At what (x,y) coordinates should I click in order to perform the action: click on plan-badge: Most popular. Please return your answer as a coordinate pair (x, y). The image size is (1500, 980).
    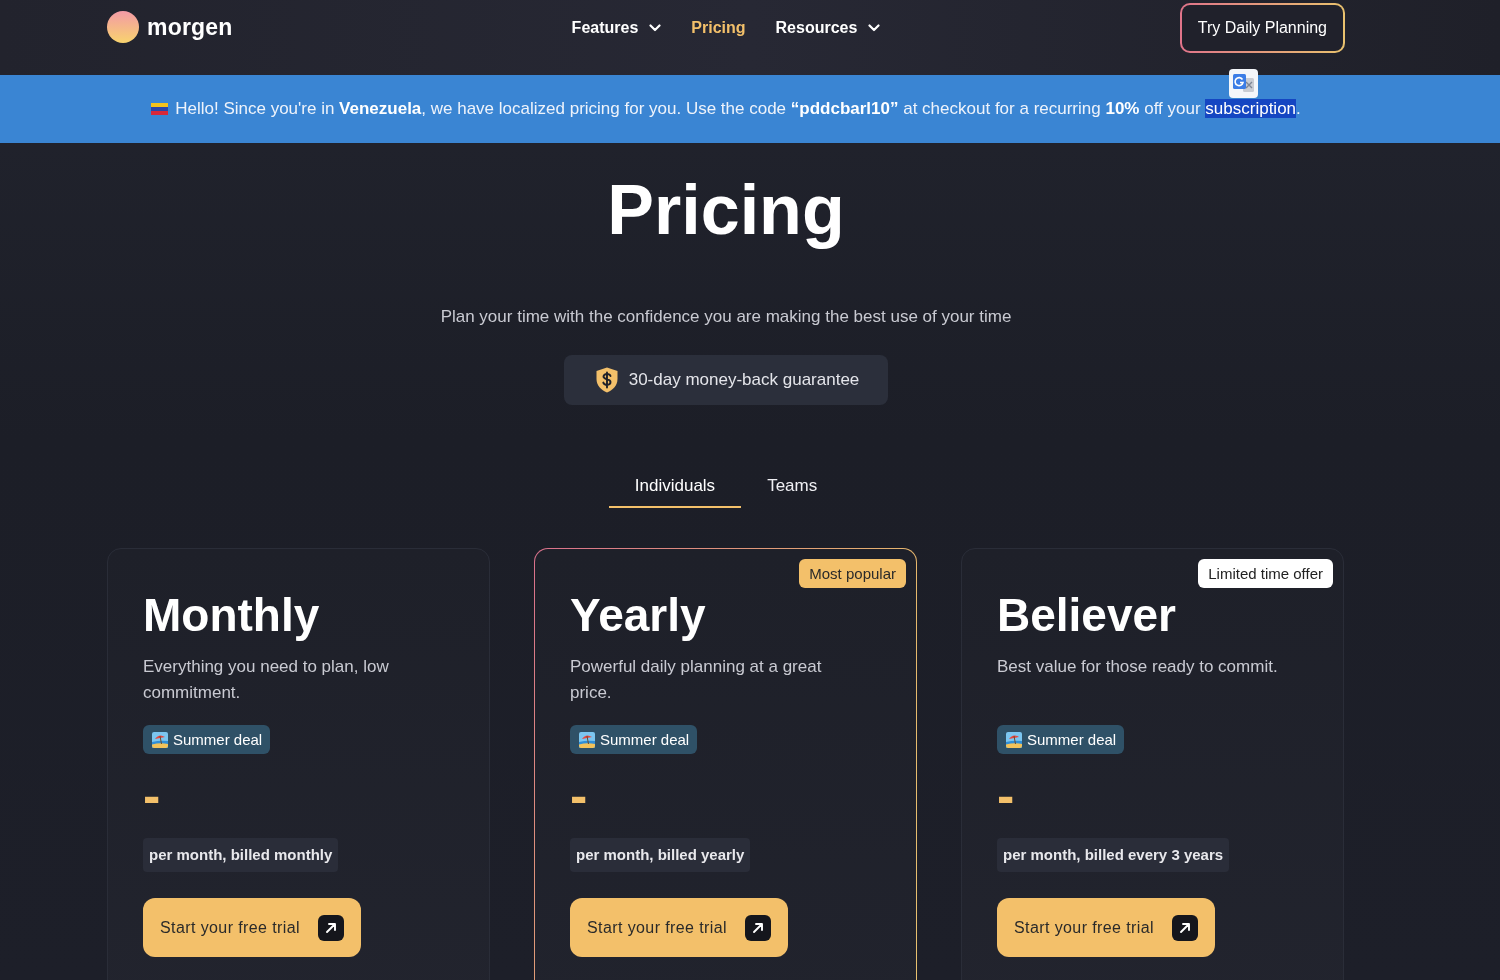
    Looking at the image, I should click on (852, 573).